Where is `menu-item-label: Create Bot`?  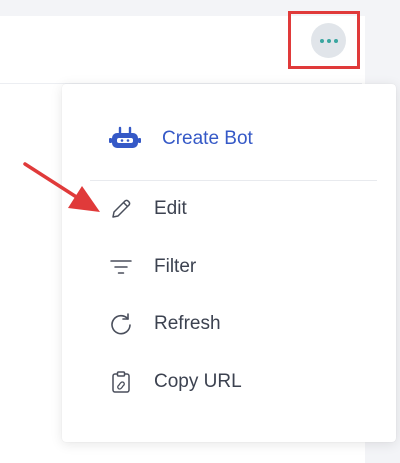 menu-item-label: Create Bot is located at coordinates (207, 138).